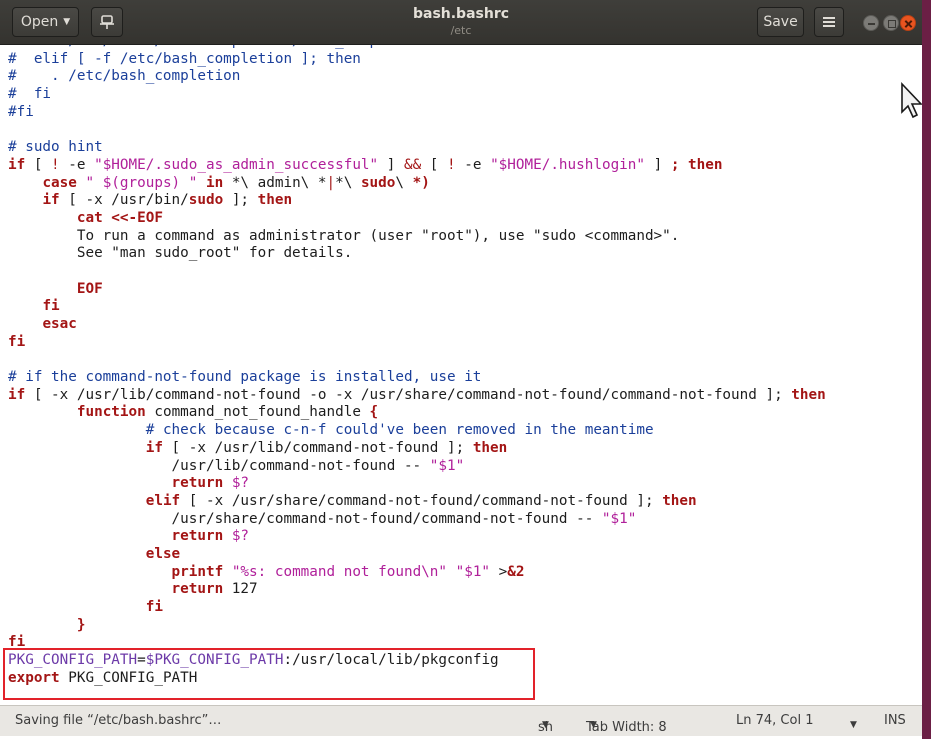 The width and height of the screenshot is (931, 739). I want to click on code-line: if [ -x /usr/bin/sudo ]; then, so click(167, 200).